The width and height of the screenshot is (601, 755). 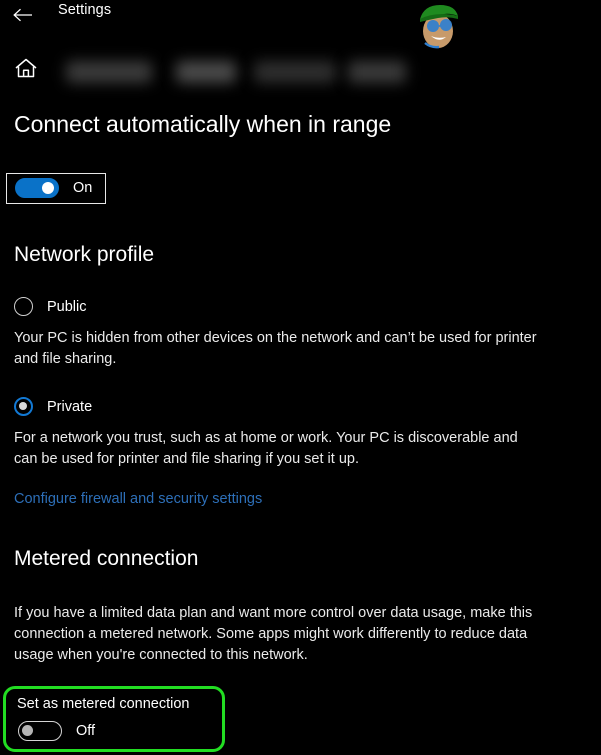 I want to click on connect-automatically-toggle-focus: On, so click(x=56, y=188).